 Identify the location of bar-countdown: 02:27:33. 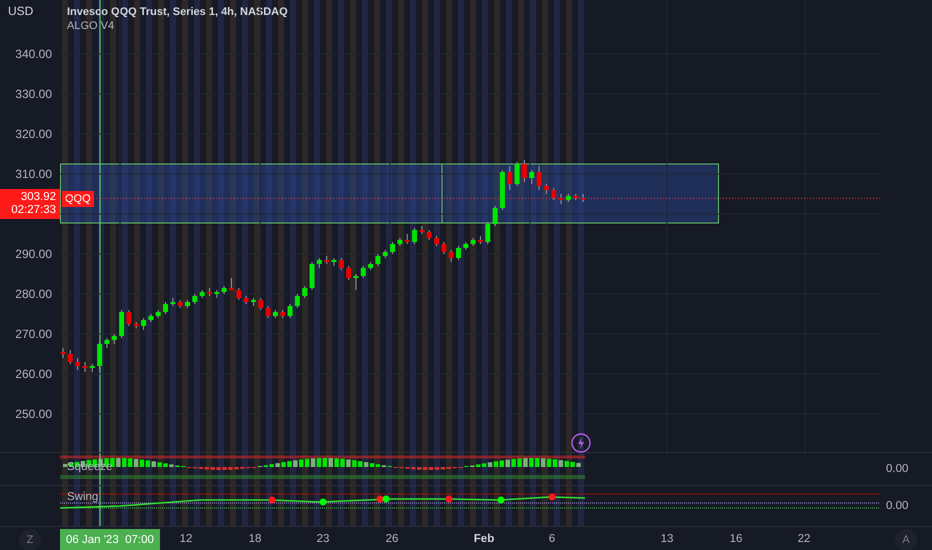
(33, 210).